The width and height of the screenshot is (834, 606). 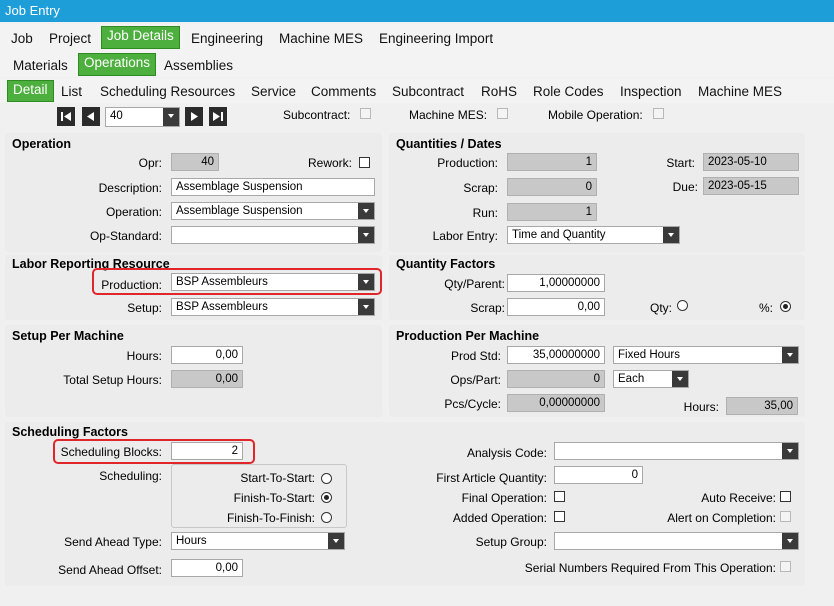 What do you see at coordinates (740, 91) in the screenshot?
I see `tab-machine-mes-detail: Machine MES` at bounding box center [740, 91].